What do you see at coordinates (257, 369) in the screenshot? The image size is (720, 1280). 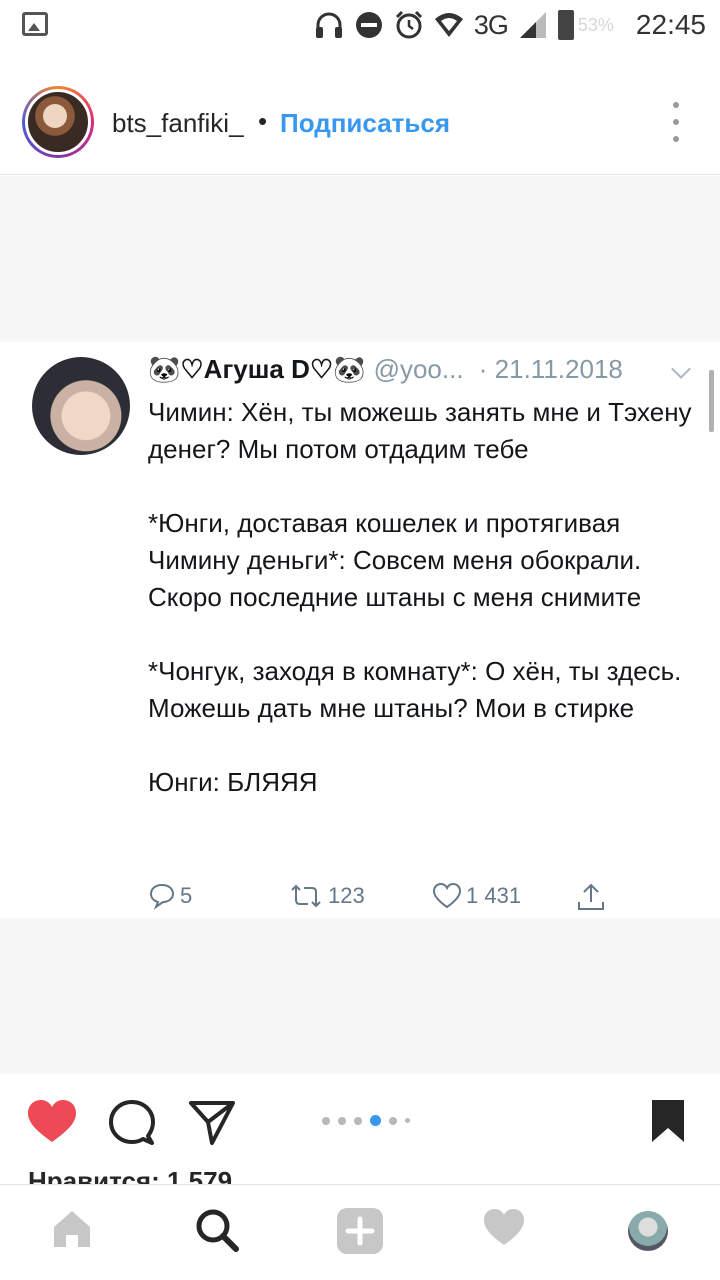 I see `tweet-display-name: 🐼♡Агуша D♡🐼` at bounding box center [257, 369].